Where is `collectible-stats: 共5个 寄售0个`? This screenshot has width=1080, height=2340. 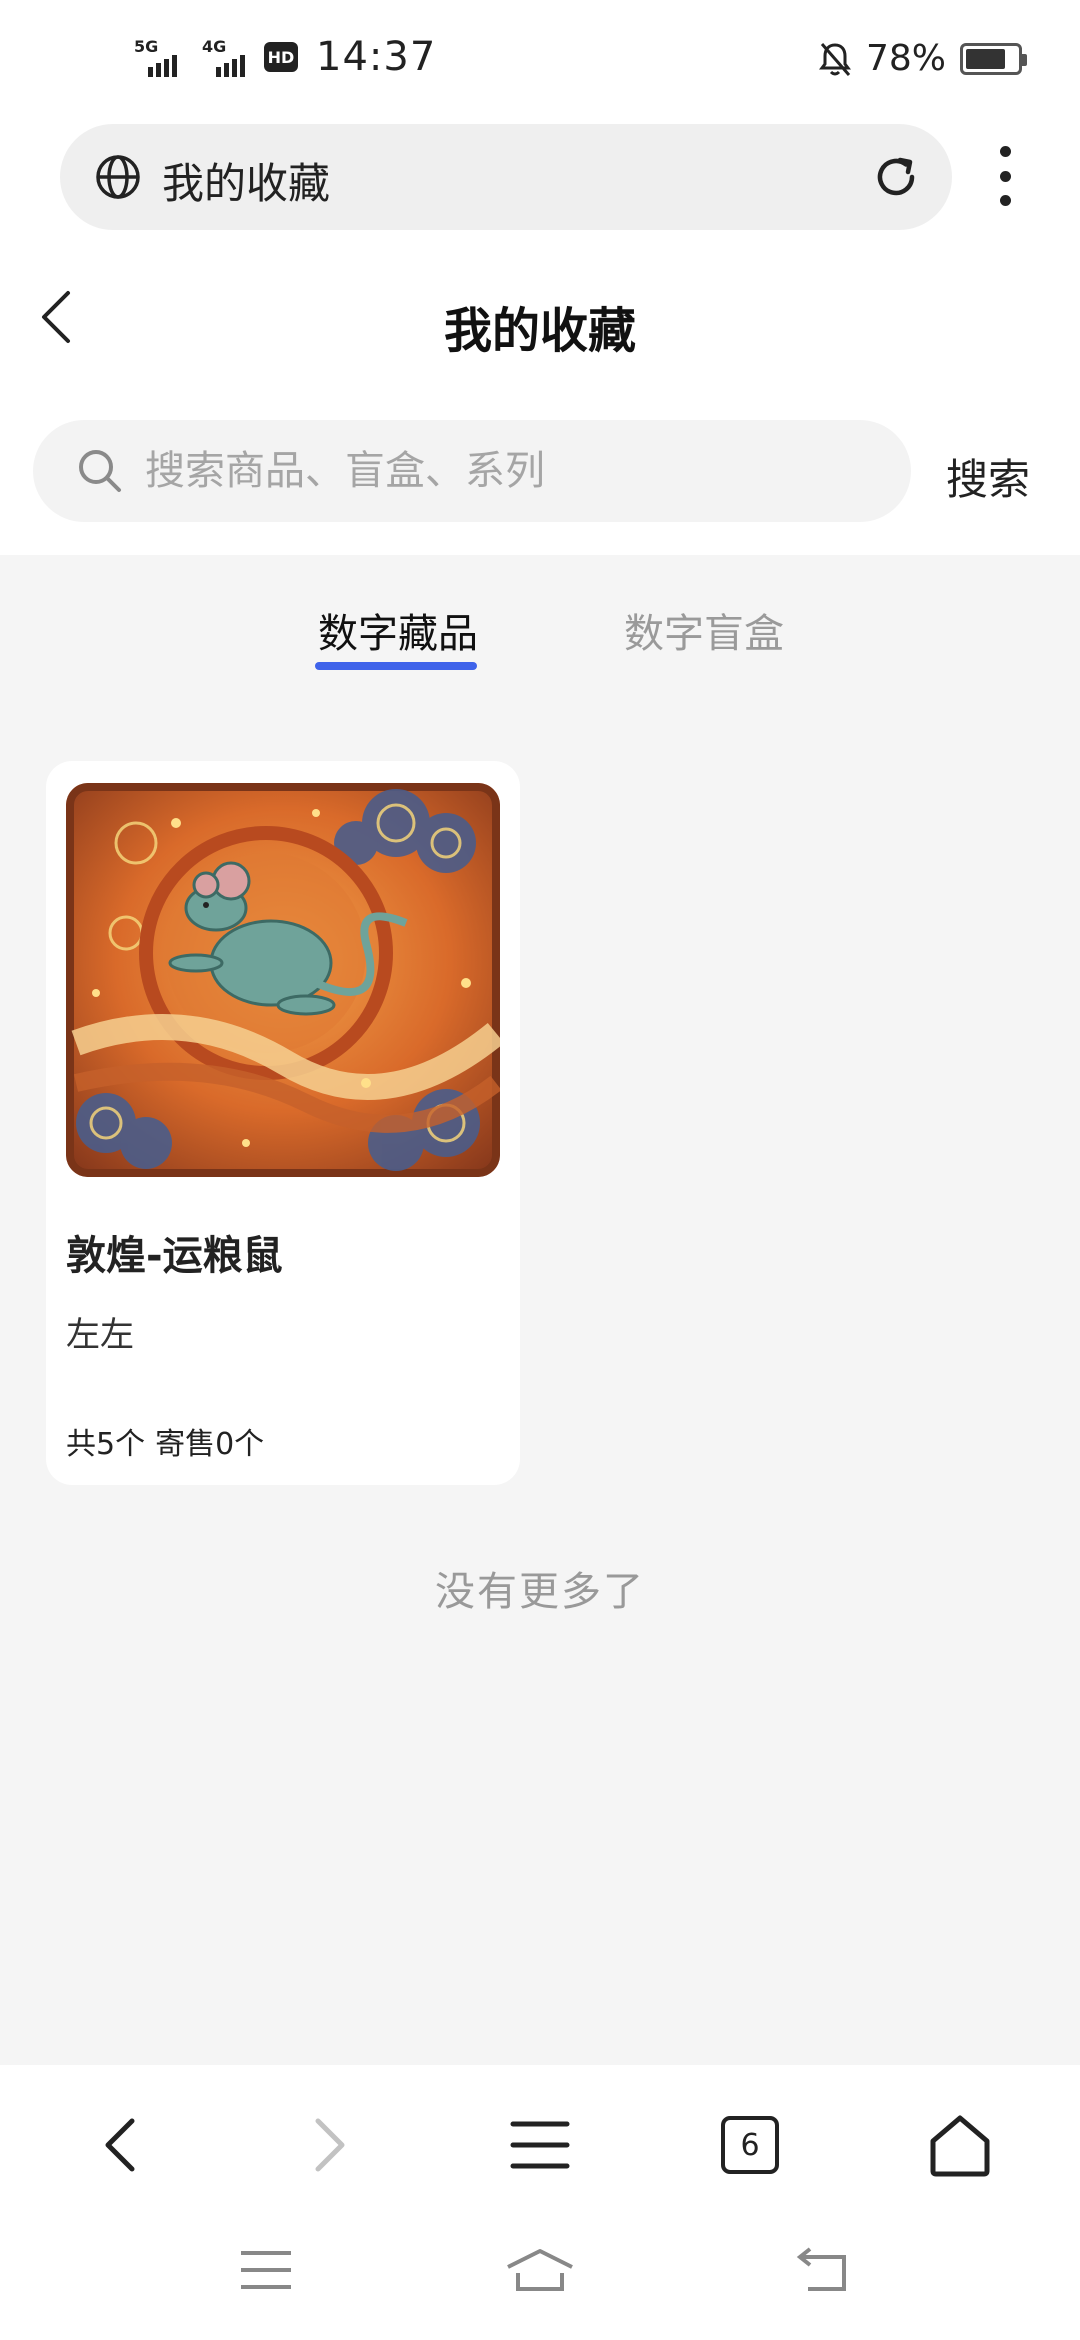 collectible-stats: 共5个 寄售0个 is located at coordinates (165, 1441).